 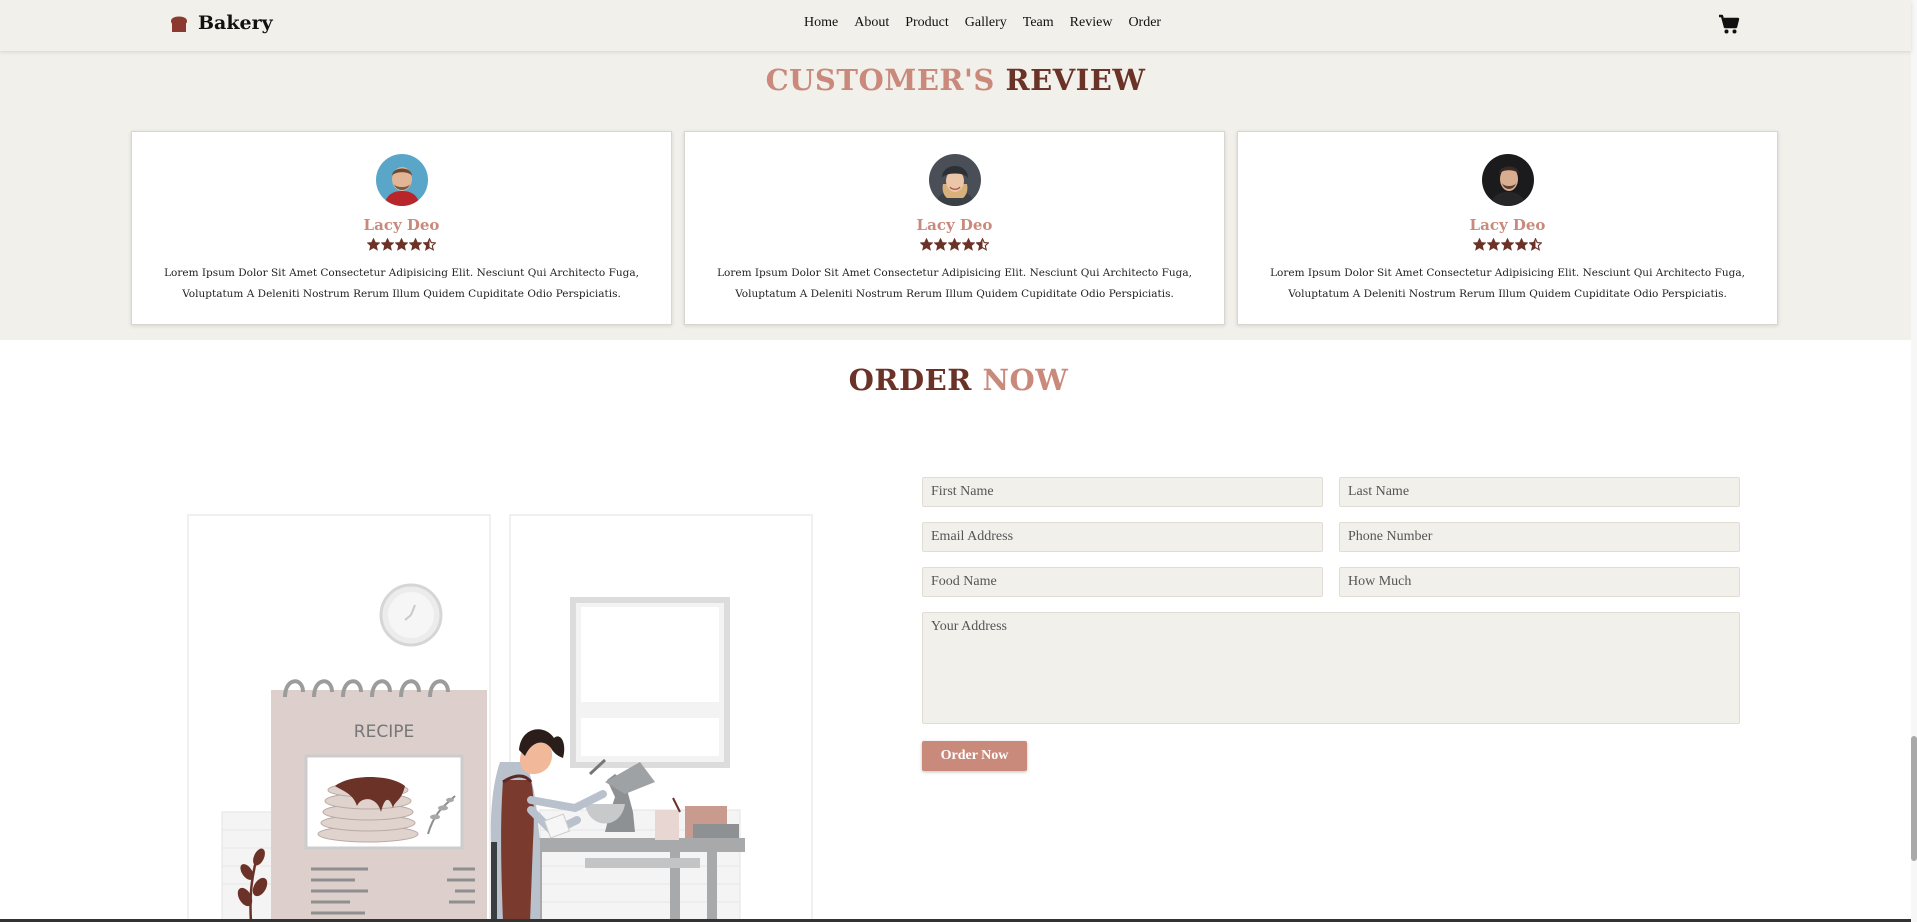 I want to click on phone-field, so click(x=1539, y=537).